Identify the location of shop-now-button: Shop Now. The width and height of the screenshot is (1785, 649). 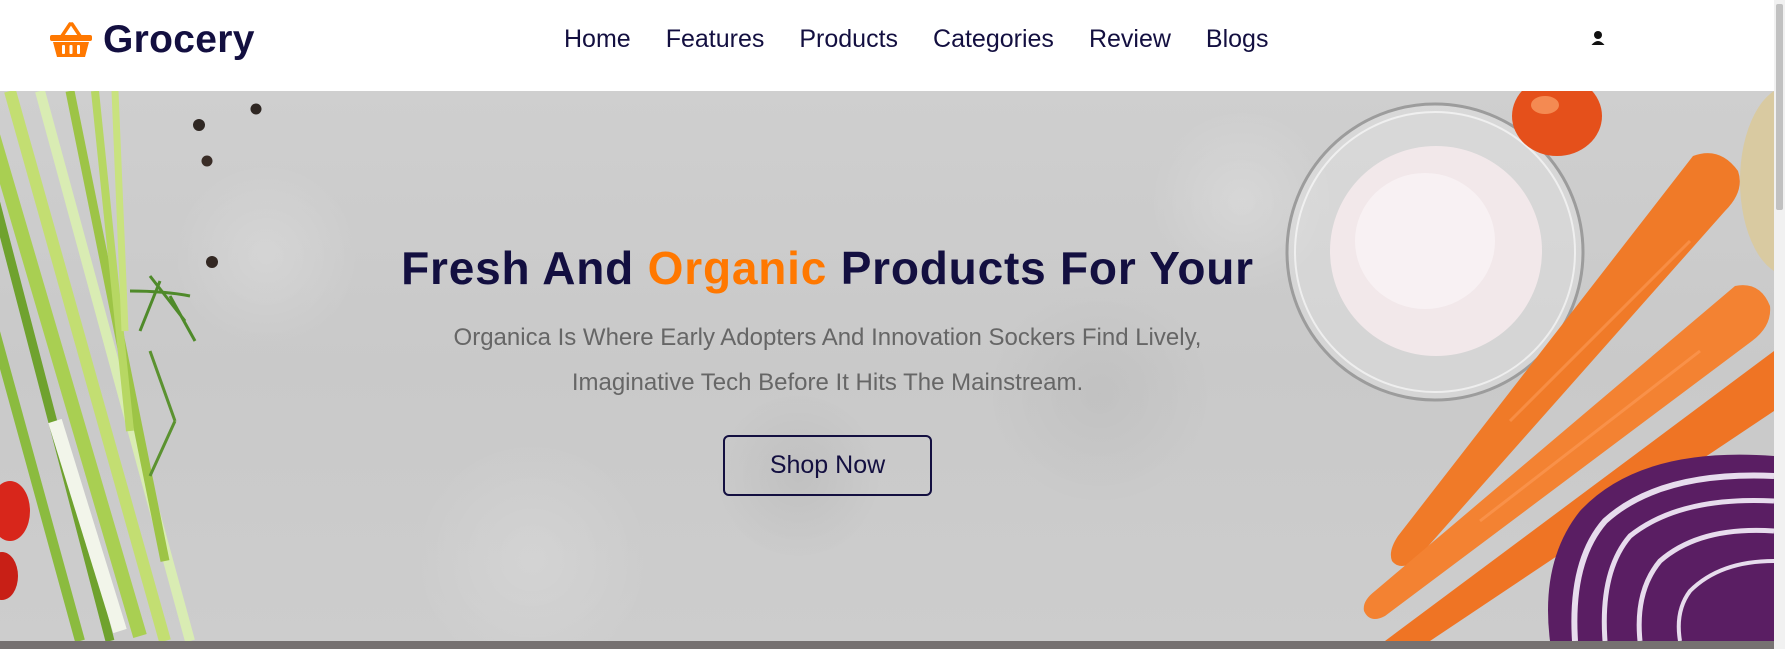
(827, 465).